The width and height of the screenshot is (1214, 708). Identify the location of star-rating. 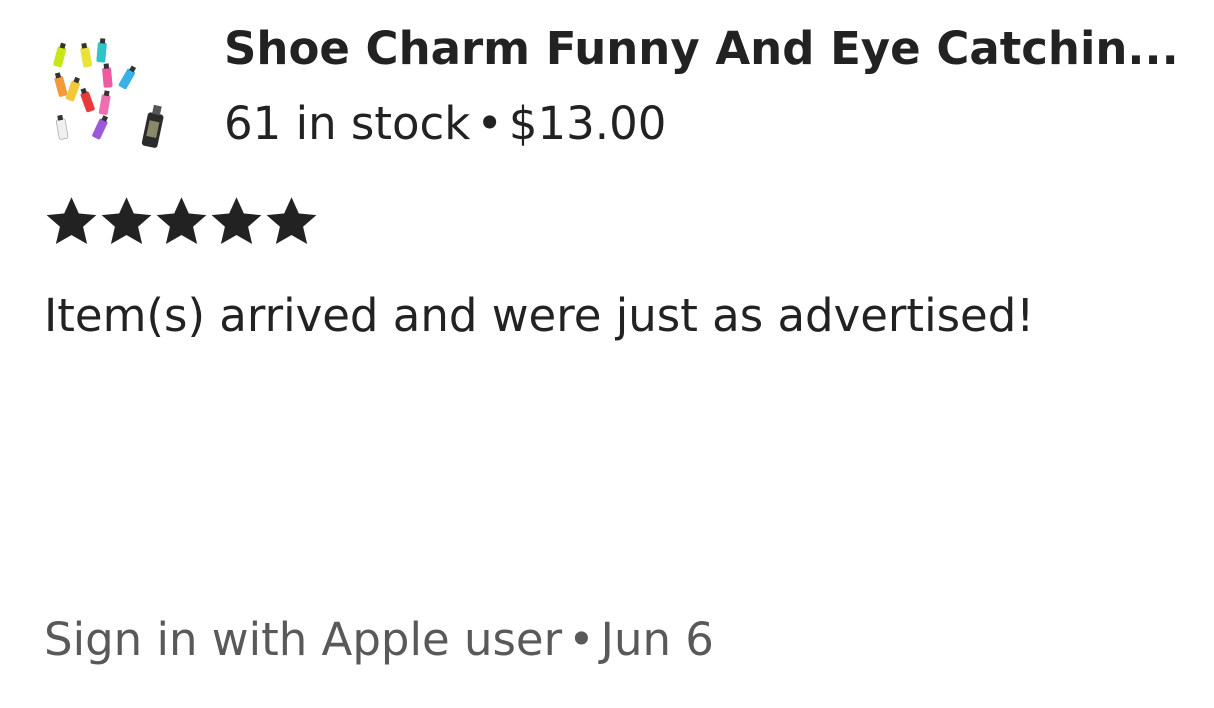
(181, 221).